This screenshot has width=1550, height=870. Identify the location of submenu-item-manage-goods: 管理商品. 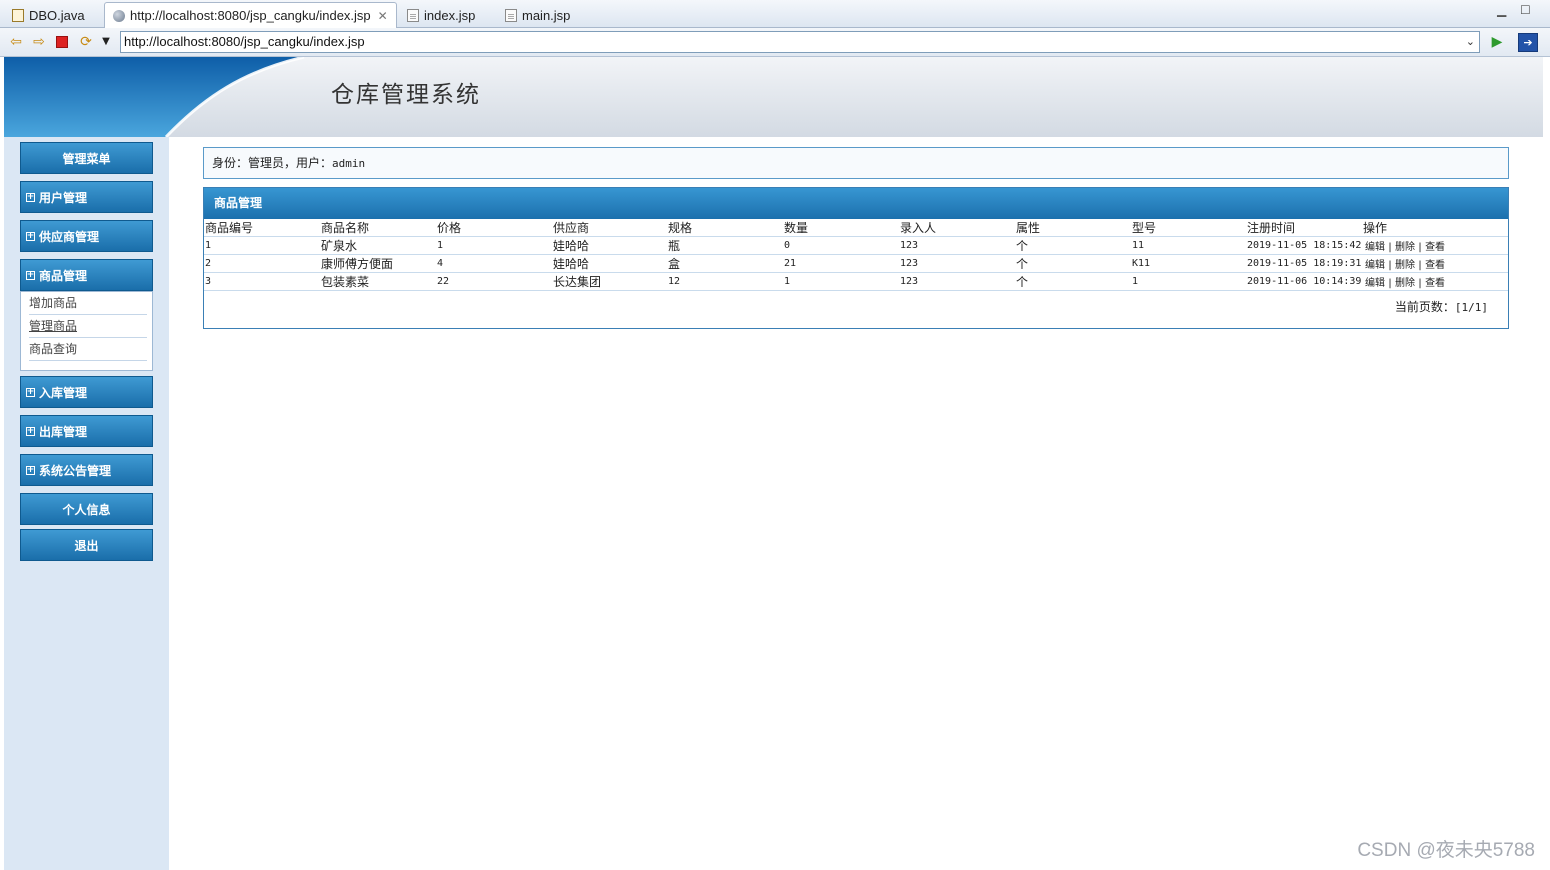
(88, 326).